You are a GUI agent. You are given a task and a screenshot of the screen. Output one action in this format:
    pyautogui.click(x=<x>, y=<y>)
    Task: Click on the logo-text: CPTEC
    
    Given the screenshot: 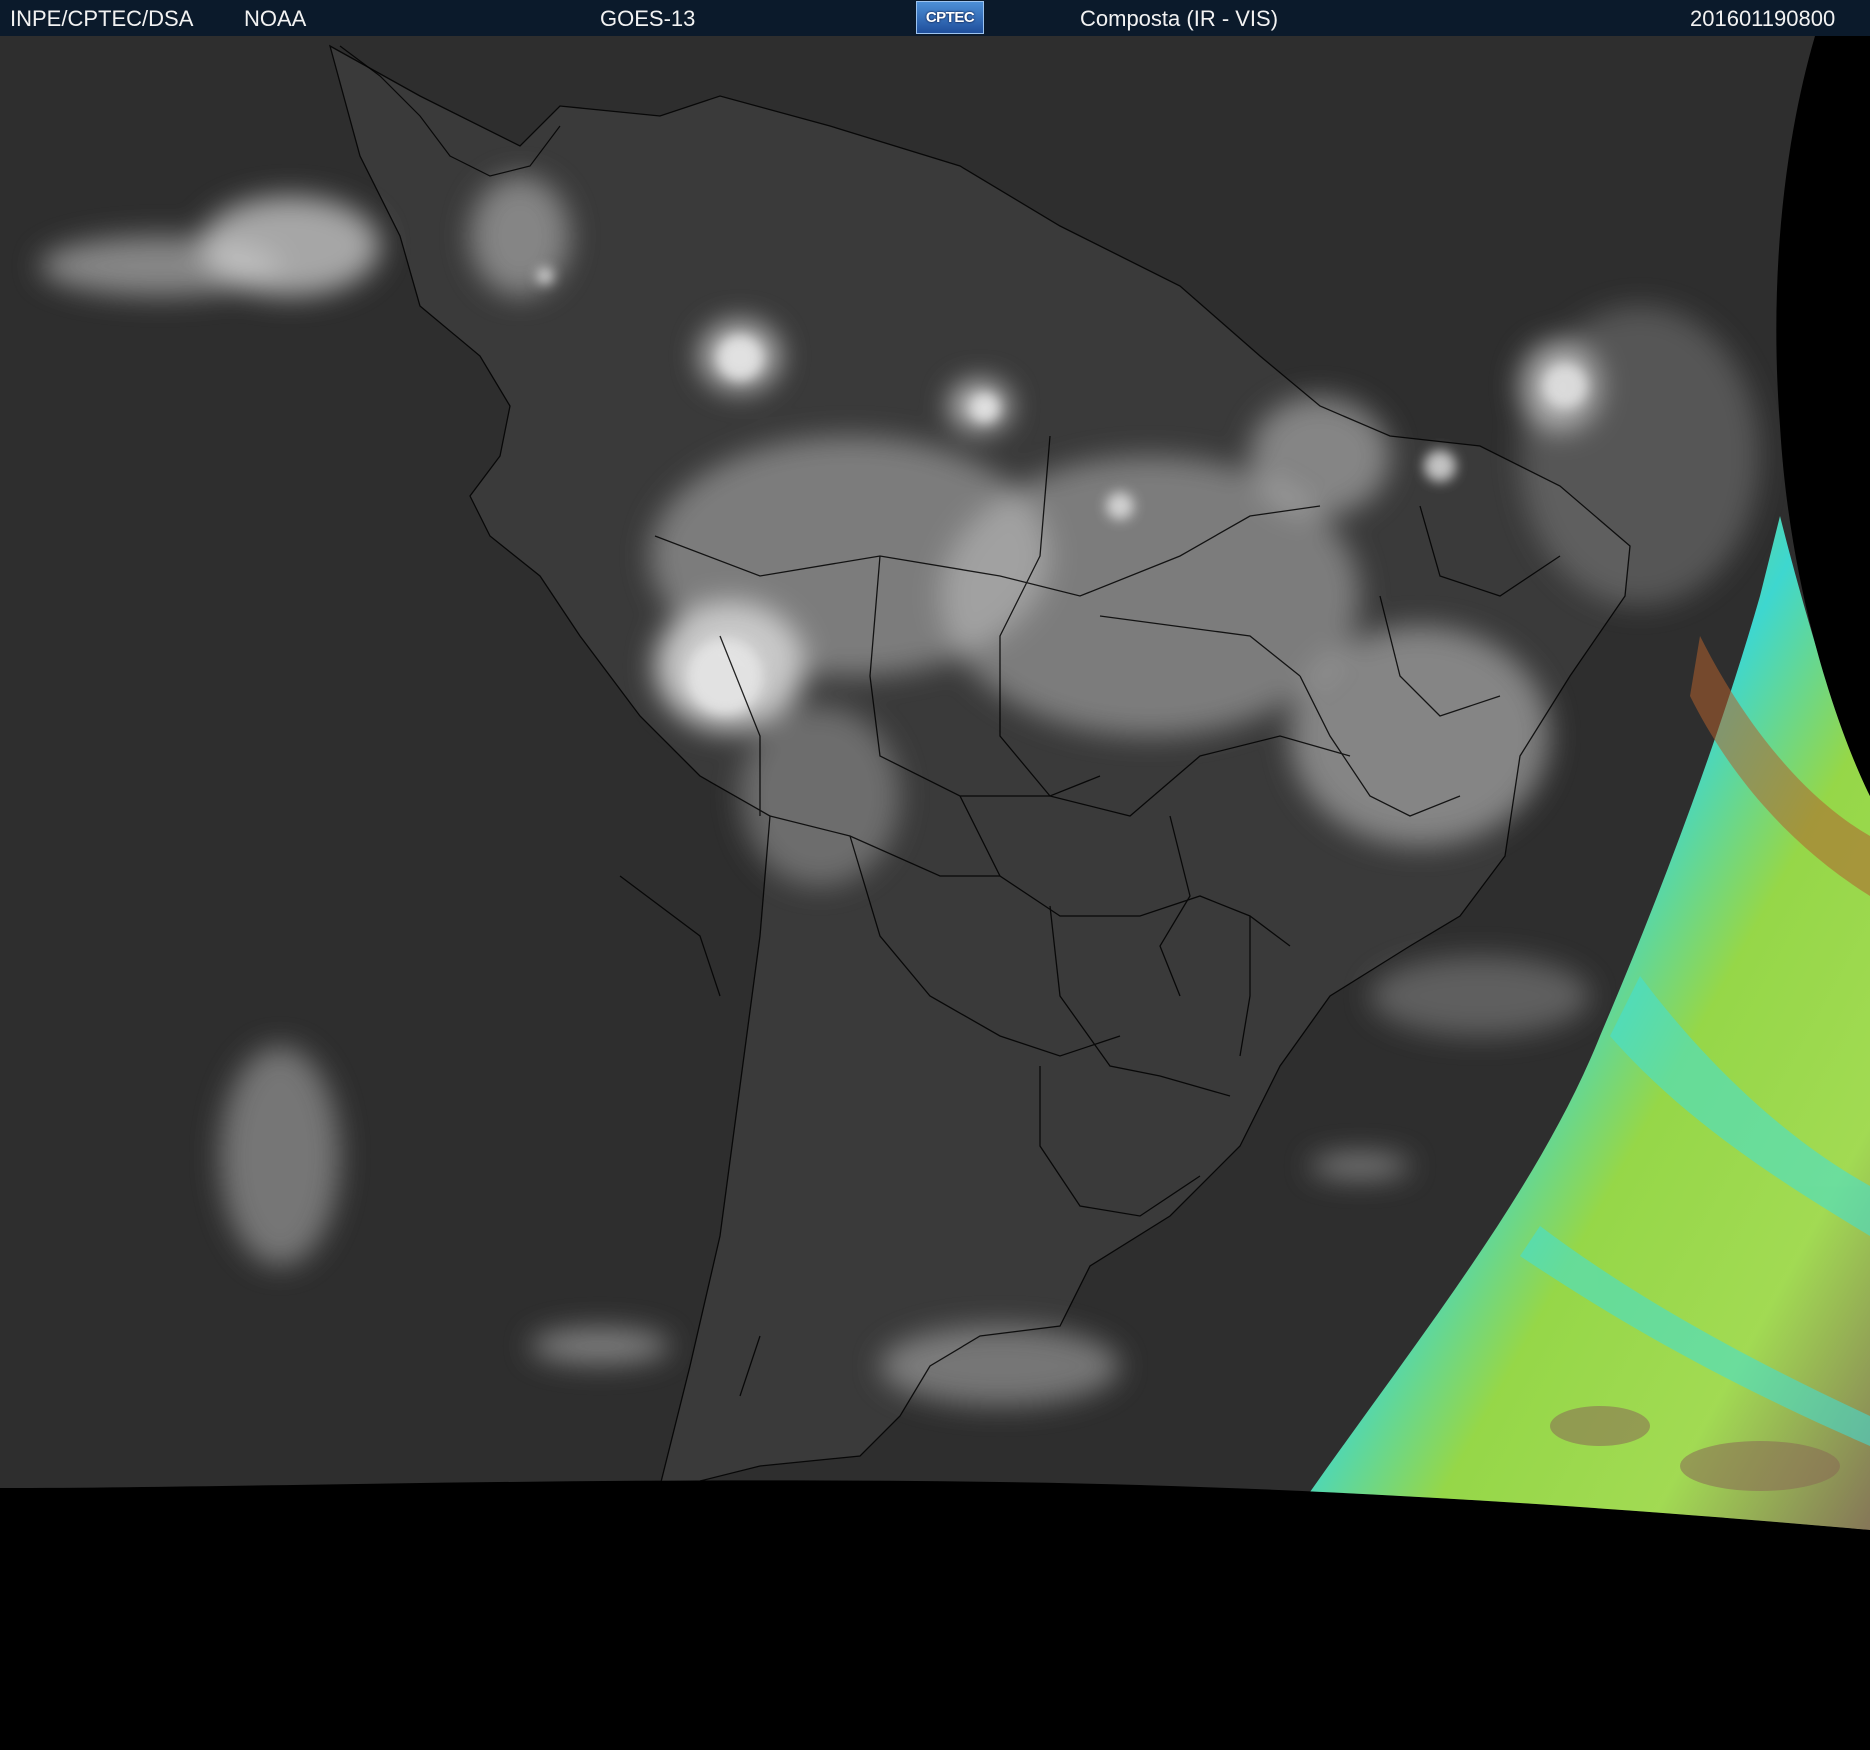 What is the action you would take?
    pyautogui.click(x=950, y=17)
    